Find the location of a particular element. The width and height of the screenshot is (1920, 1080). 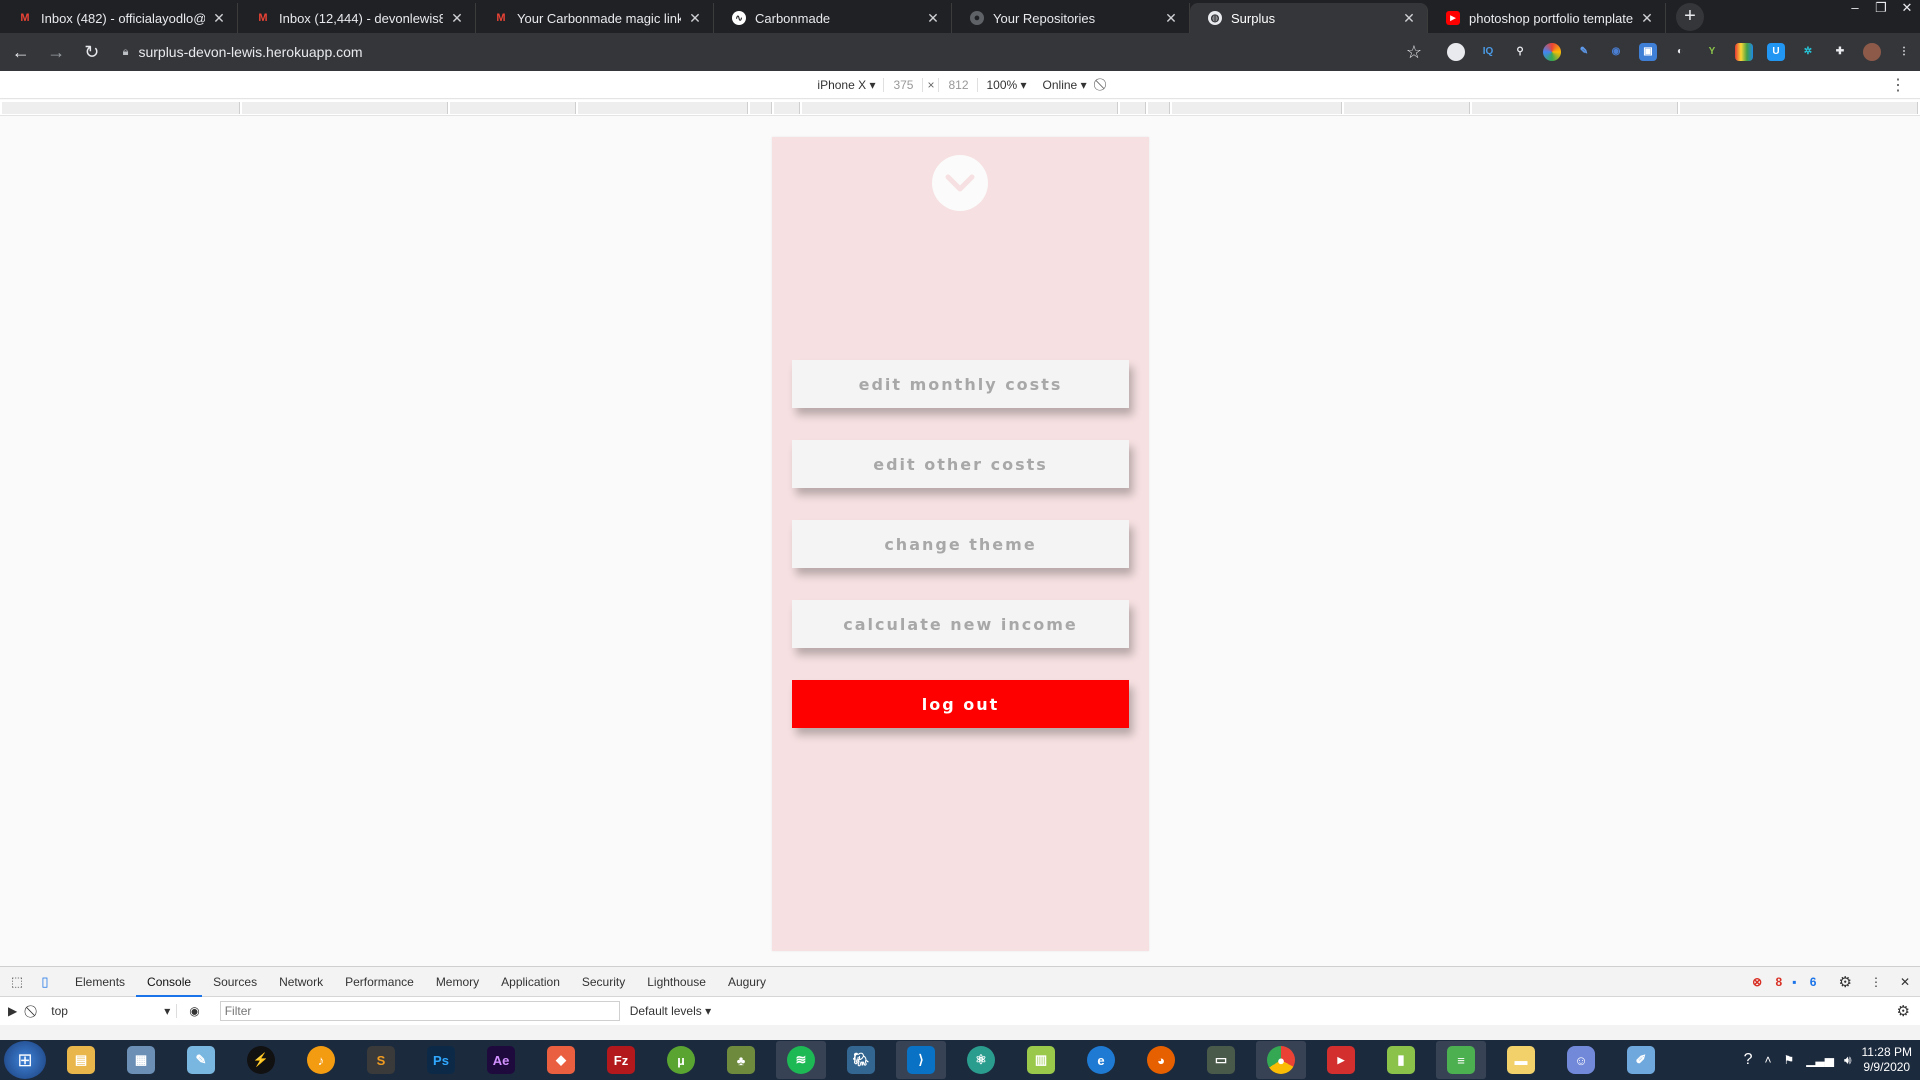

sidebar-toggle-icon: ▶ is located at coordinates (12, 1011).